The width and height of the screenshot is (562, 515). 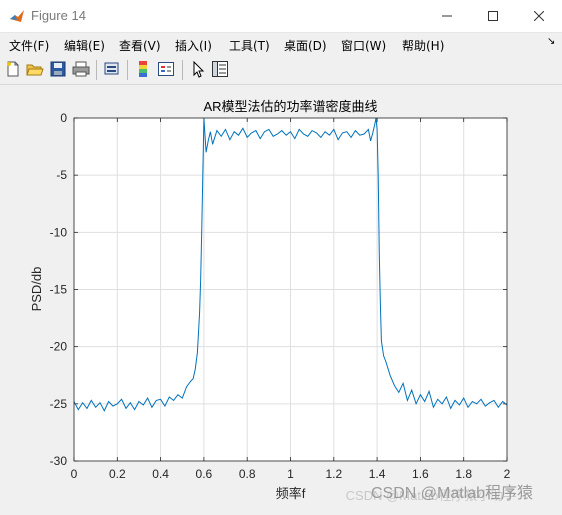 What do you see at coordinates (29, 45) in the screenshot?
I see `menu-file: 文件(F)` at bounding box center [29, 45].